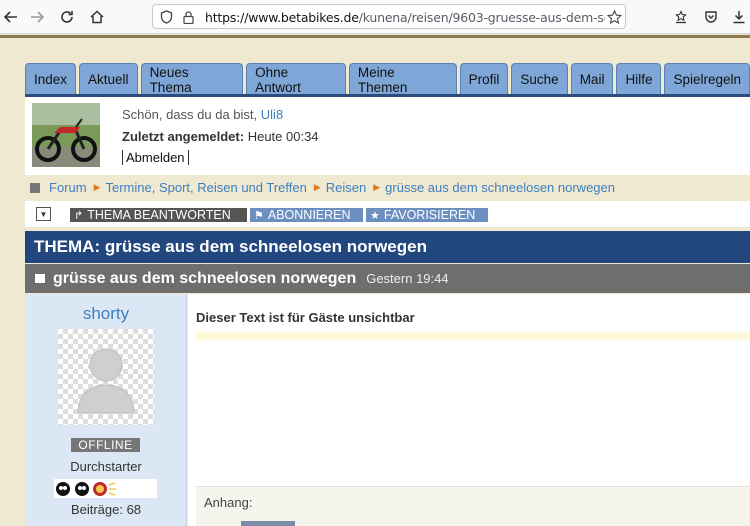  Describe the element at coordinates (105, 445) in the screenshot. I see `status-badge: OFFLINE` at that location.